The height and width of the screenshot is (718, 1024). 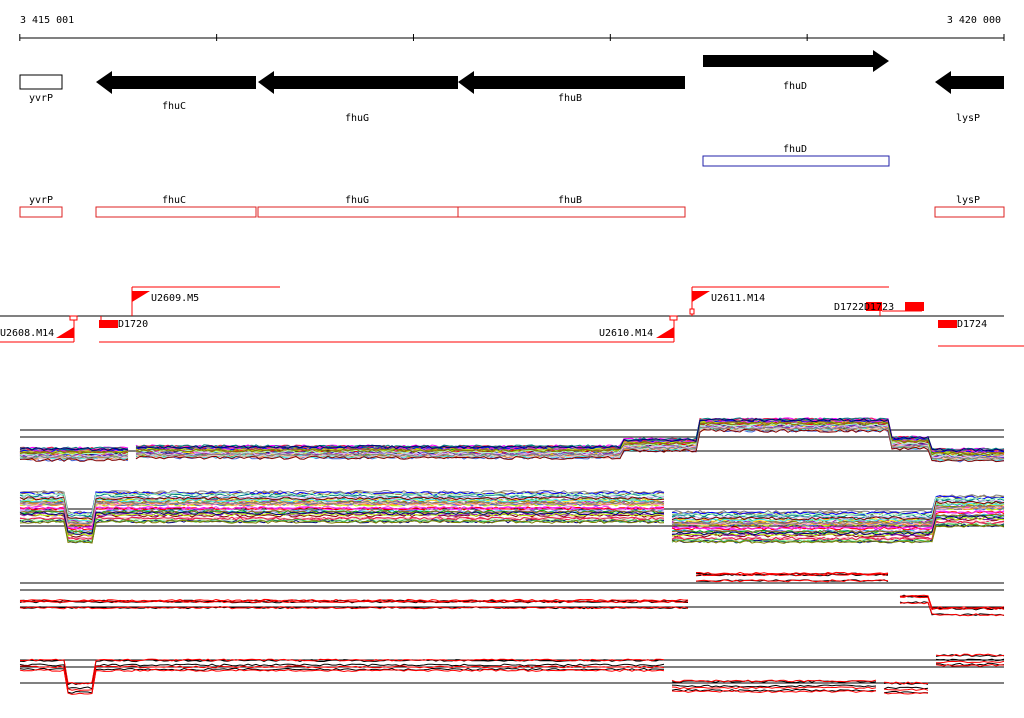 I want to click on annotation-yvrP: yvrP, so click(x=41, y=206).